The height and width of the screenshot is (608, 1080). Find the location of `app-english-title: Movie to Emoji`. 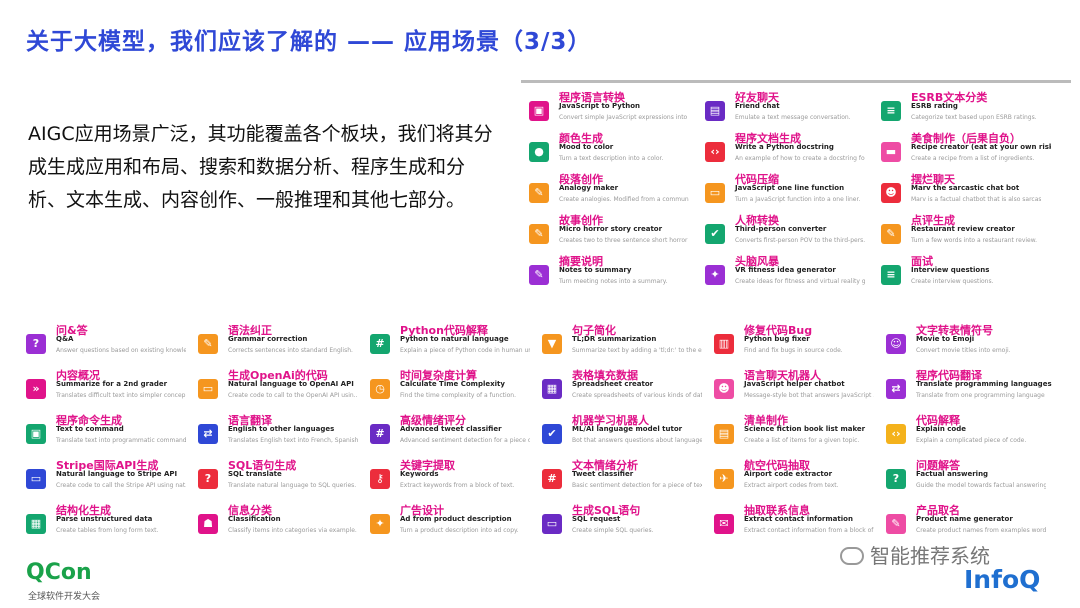

app-english-title: Movie to Emoji is located at coordinates (945, 339).